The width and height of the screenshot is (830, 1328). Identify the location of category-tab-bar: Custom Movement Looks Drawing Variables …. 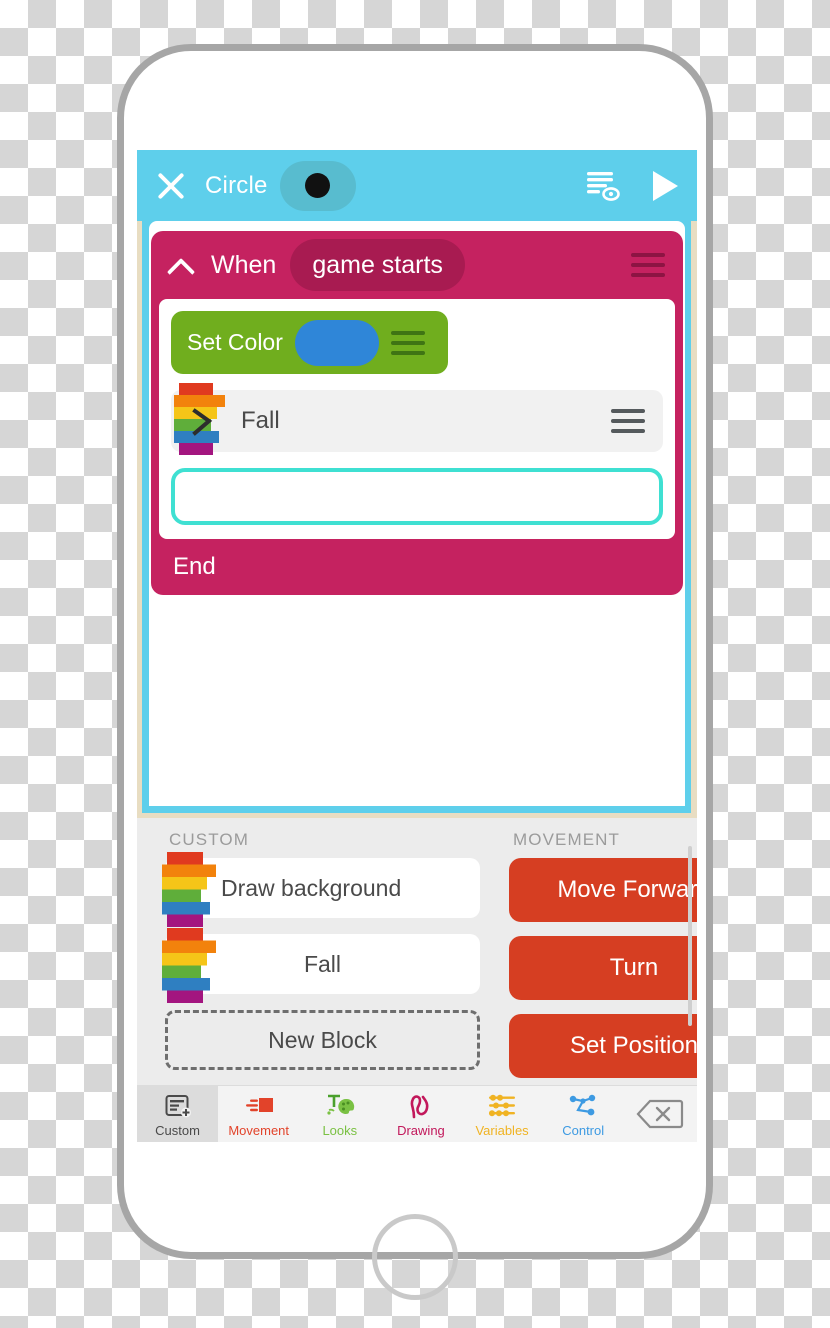
(417, 1113).